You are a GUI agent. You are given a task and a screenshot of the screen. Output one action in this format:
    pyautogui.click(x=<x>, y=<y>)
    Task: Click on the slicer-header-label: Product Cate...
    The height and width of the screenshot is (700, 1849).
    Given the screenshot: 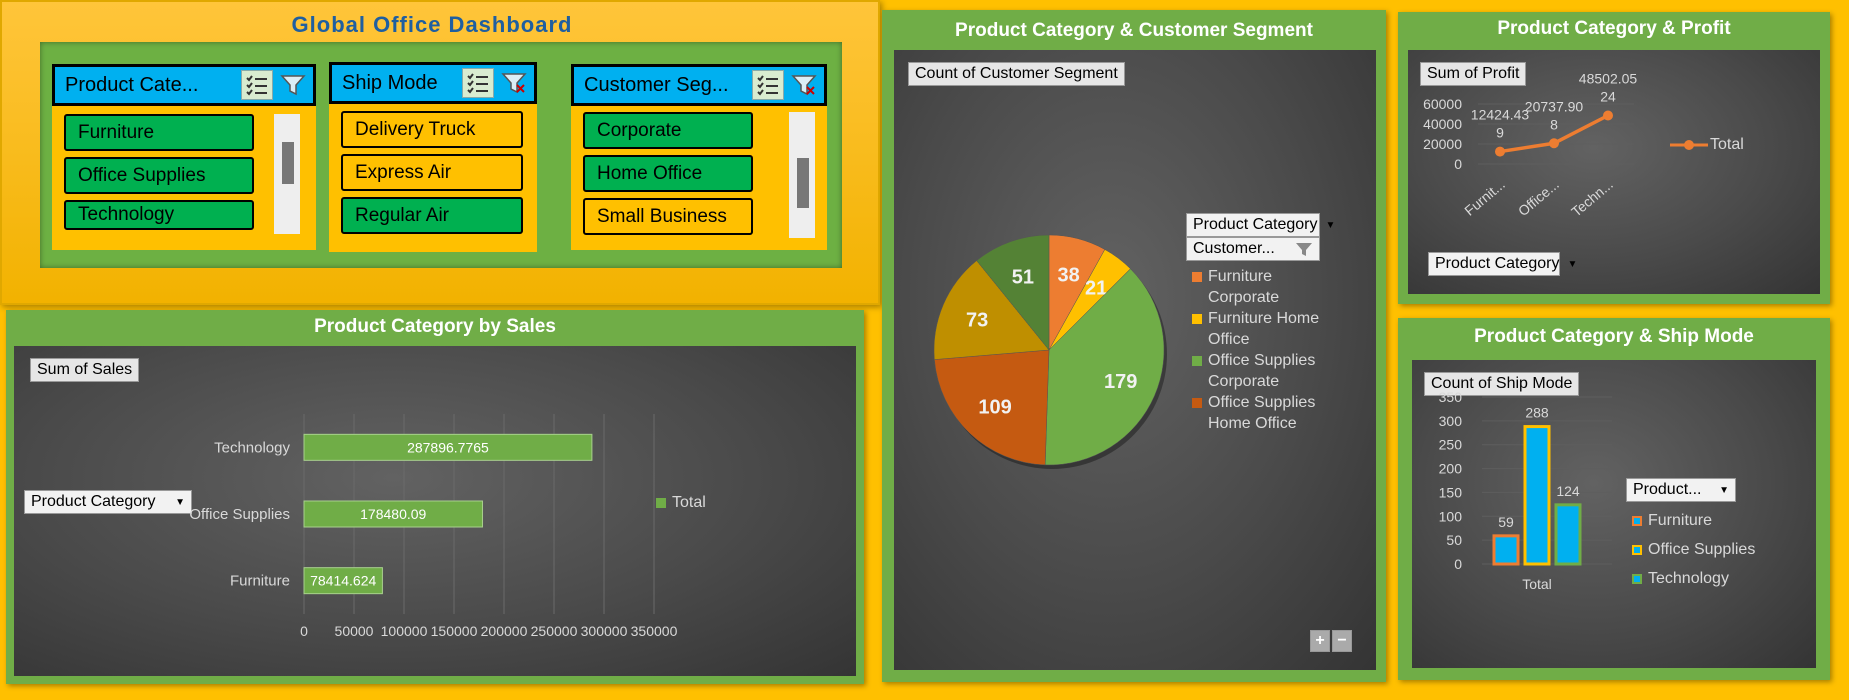 What is the action you would take?
    pyautogui.click(x=132, y=84)
    